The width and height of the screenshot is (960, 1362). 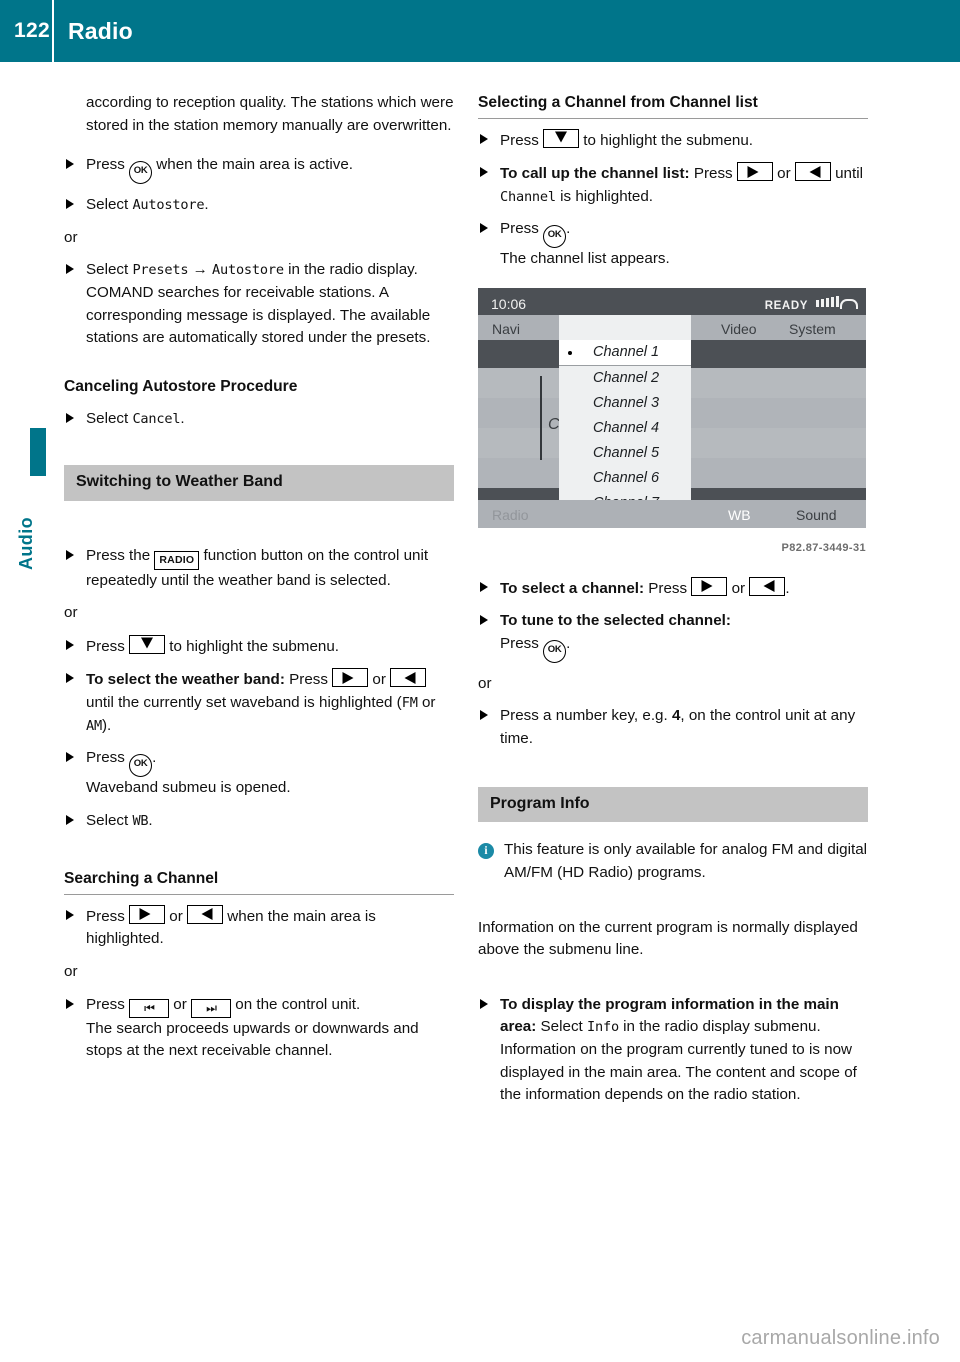 What do you see at coordinates (259, 482) in the screenshot?
I see `heading-switching-weather-band: Switching to Weather Band` at bounding box center [259, 482].